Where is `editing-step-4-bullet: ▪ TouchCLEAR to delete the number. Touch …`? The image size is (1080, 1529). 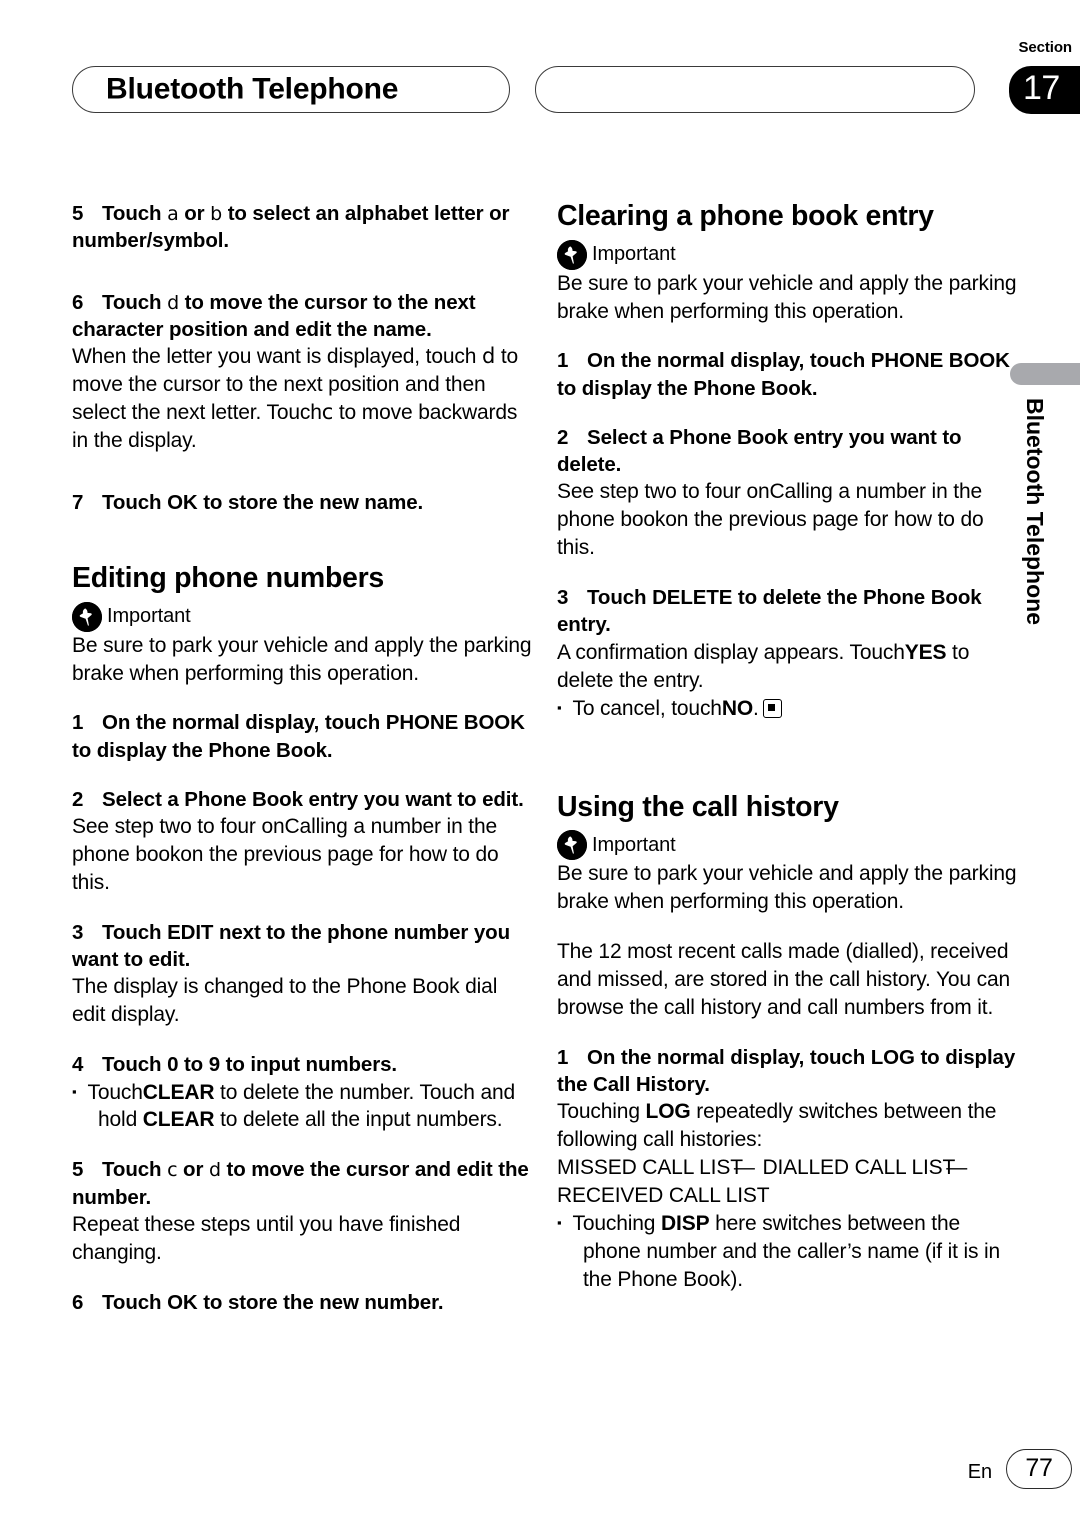
editing-step-4-bullet: ▪ TouchCLEAR to delete the number. Touch … is located at coordinates (294, 1106).